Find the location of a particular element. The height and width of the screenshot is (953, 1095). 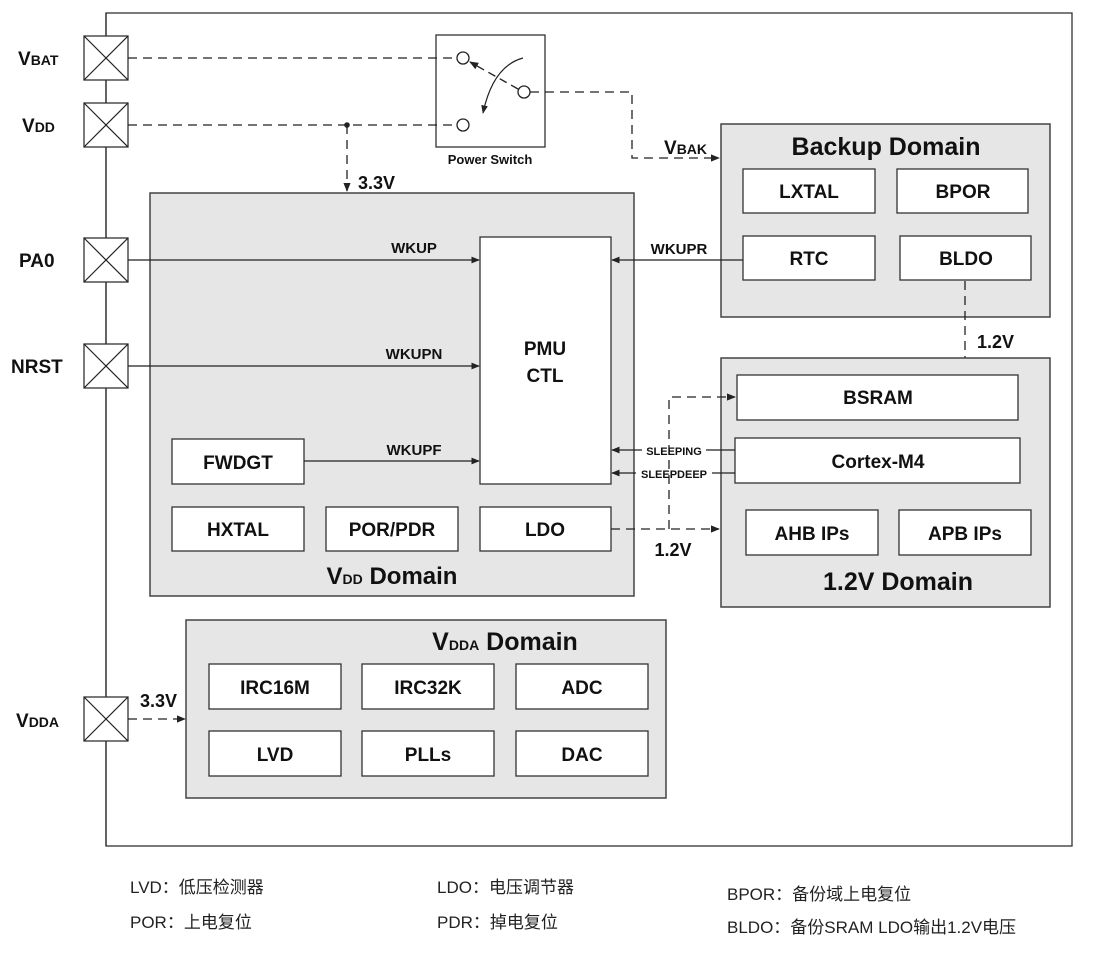

legend-lvd: LVD：低压检测器 is located at coordinates (197, 887).